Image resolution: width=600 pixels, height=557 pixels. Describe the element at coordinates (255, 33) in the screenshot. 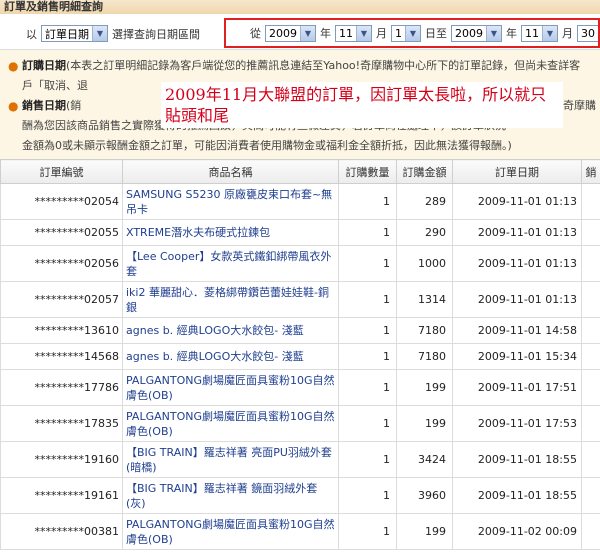

I see `from-label: 從` at that location.